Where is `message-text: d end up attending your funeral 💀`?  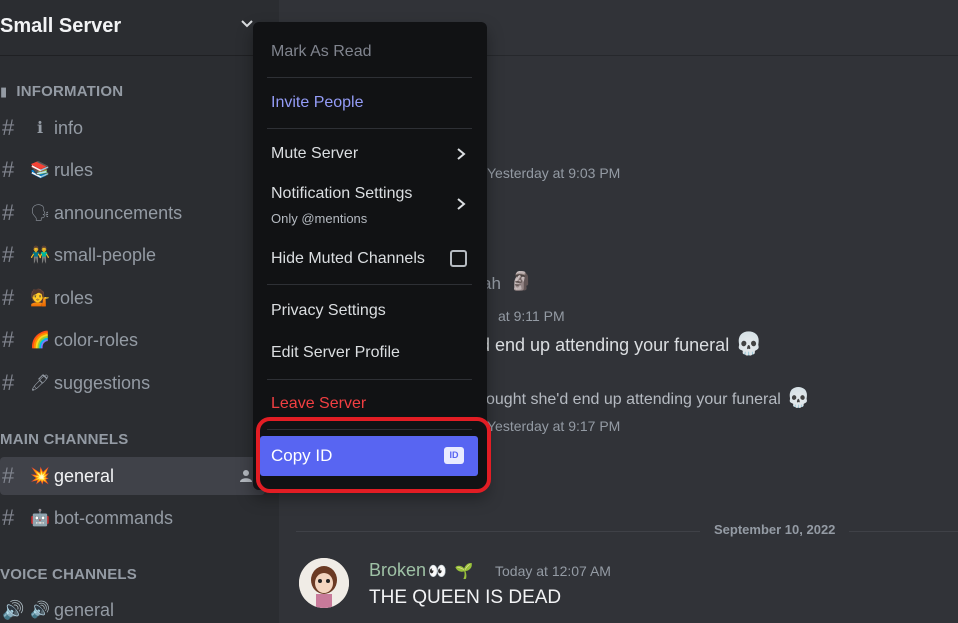 message-text: d end up attending your funeral 💀 is located at coordinates (621, 343).